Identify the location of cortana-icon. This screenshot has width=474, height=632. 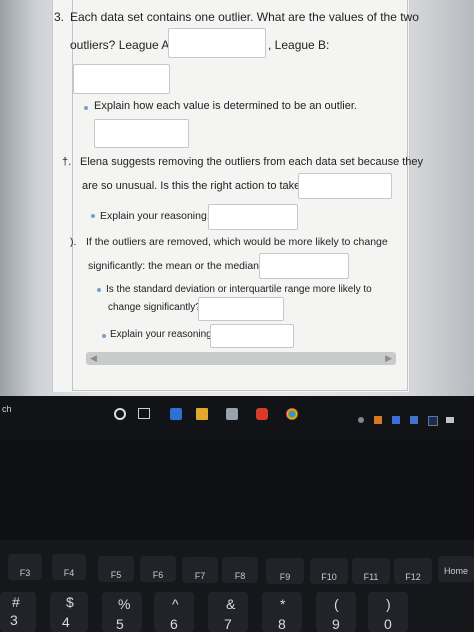
(120, 414).